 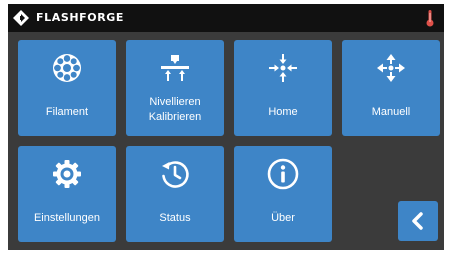 What do you see at coordinates (67, 218) in the screenshot?
I see `settings-label: Einstellungen` at bounding box center [67, 218].